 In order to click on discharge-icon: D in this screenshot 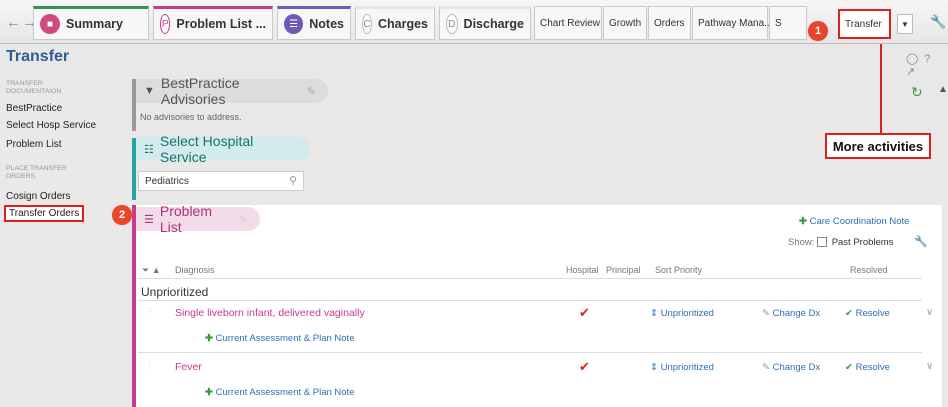, I will do `click(452, 24)`.